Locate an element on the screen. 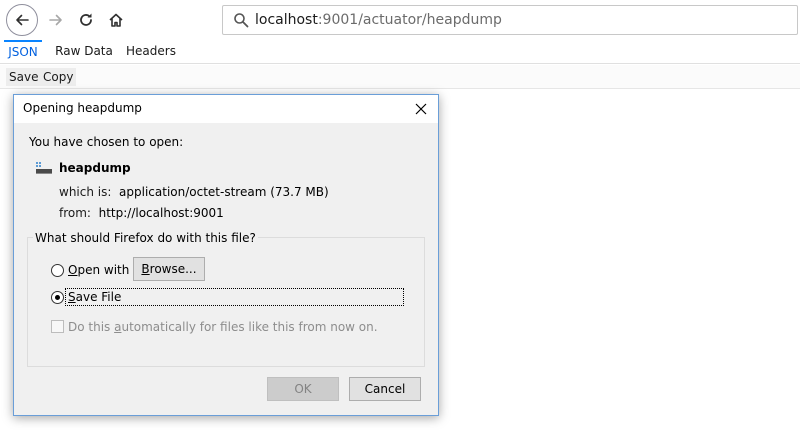 The image size is (800, 433). home-button is located at coordinates (116, 20).